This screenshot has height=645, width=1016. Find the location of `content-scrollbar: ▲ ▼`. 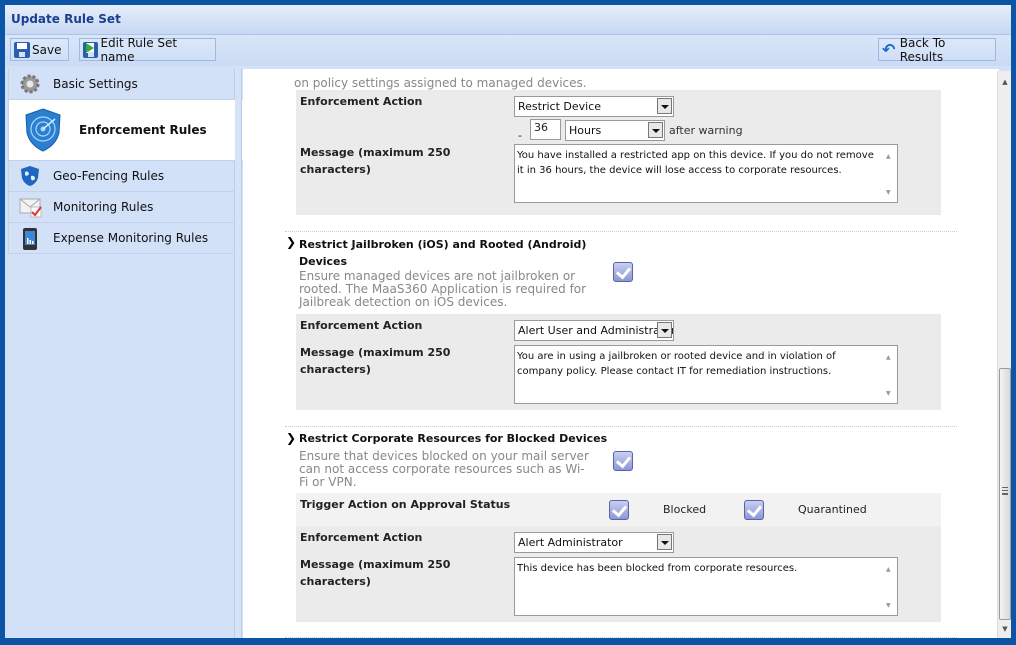

content-scrollbar: ▲ ▼ is located at coordinates (1004, 354).